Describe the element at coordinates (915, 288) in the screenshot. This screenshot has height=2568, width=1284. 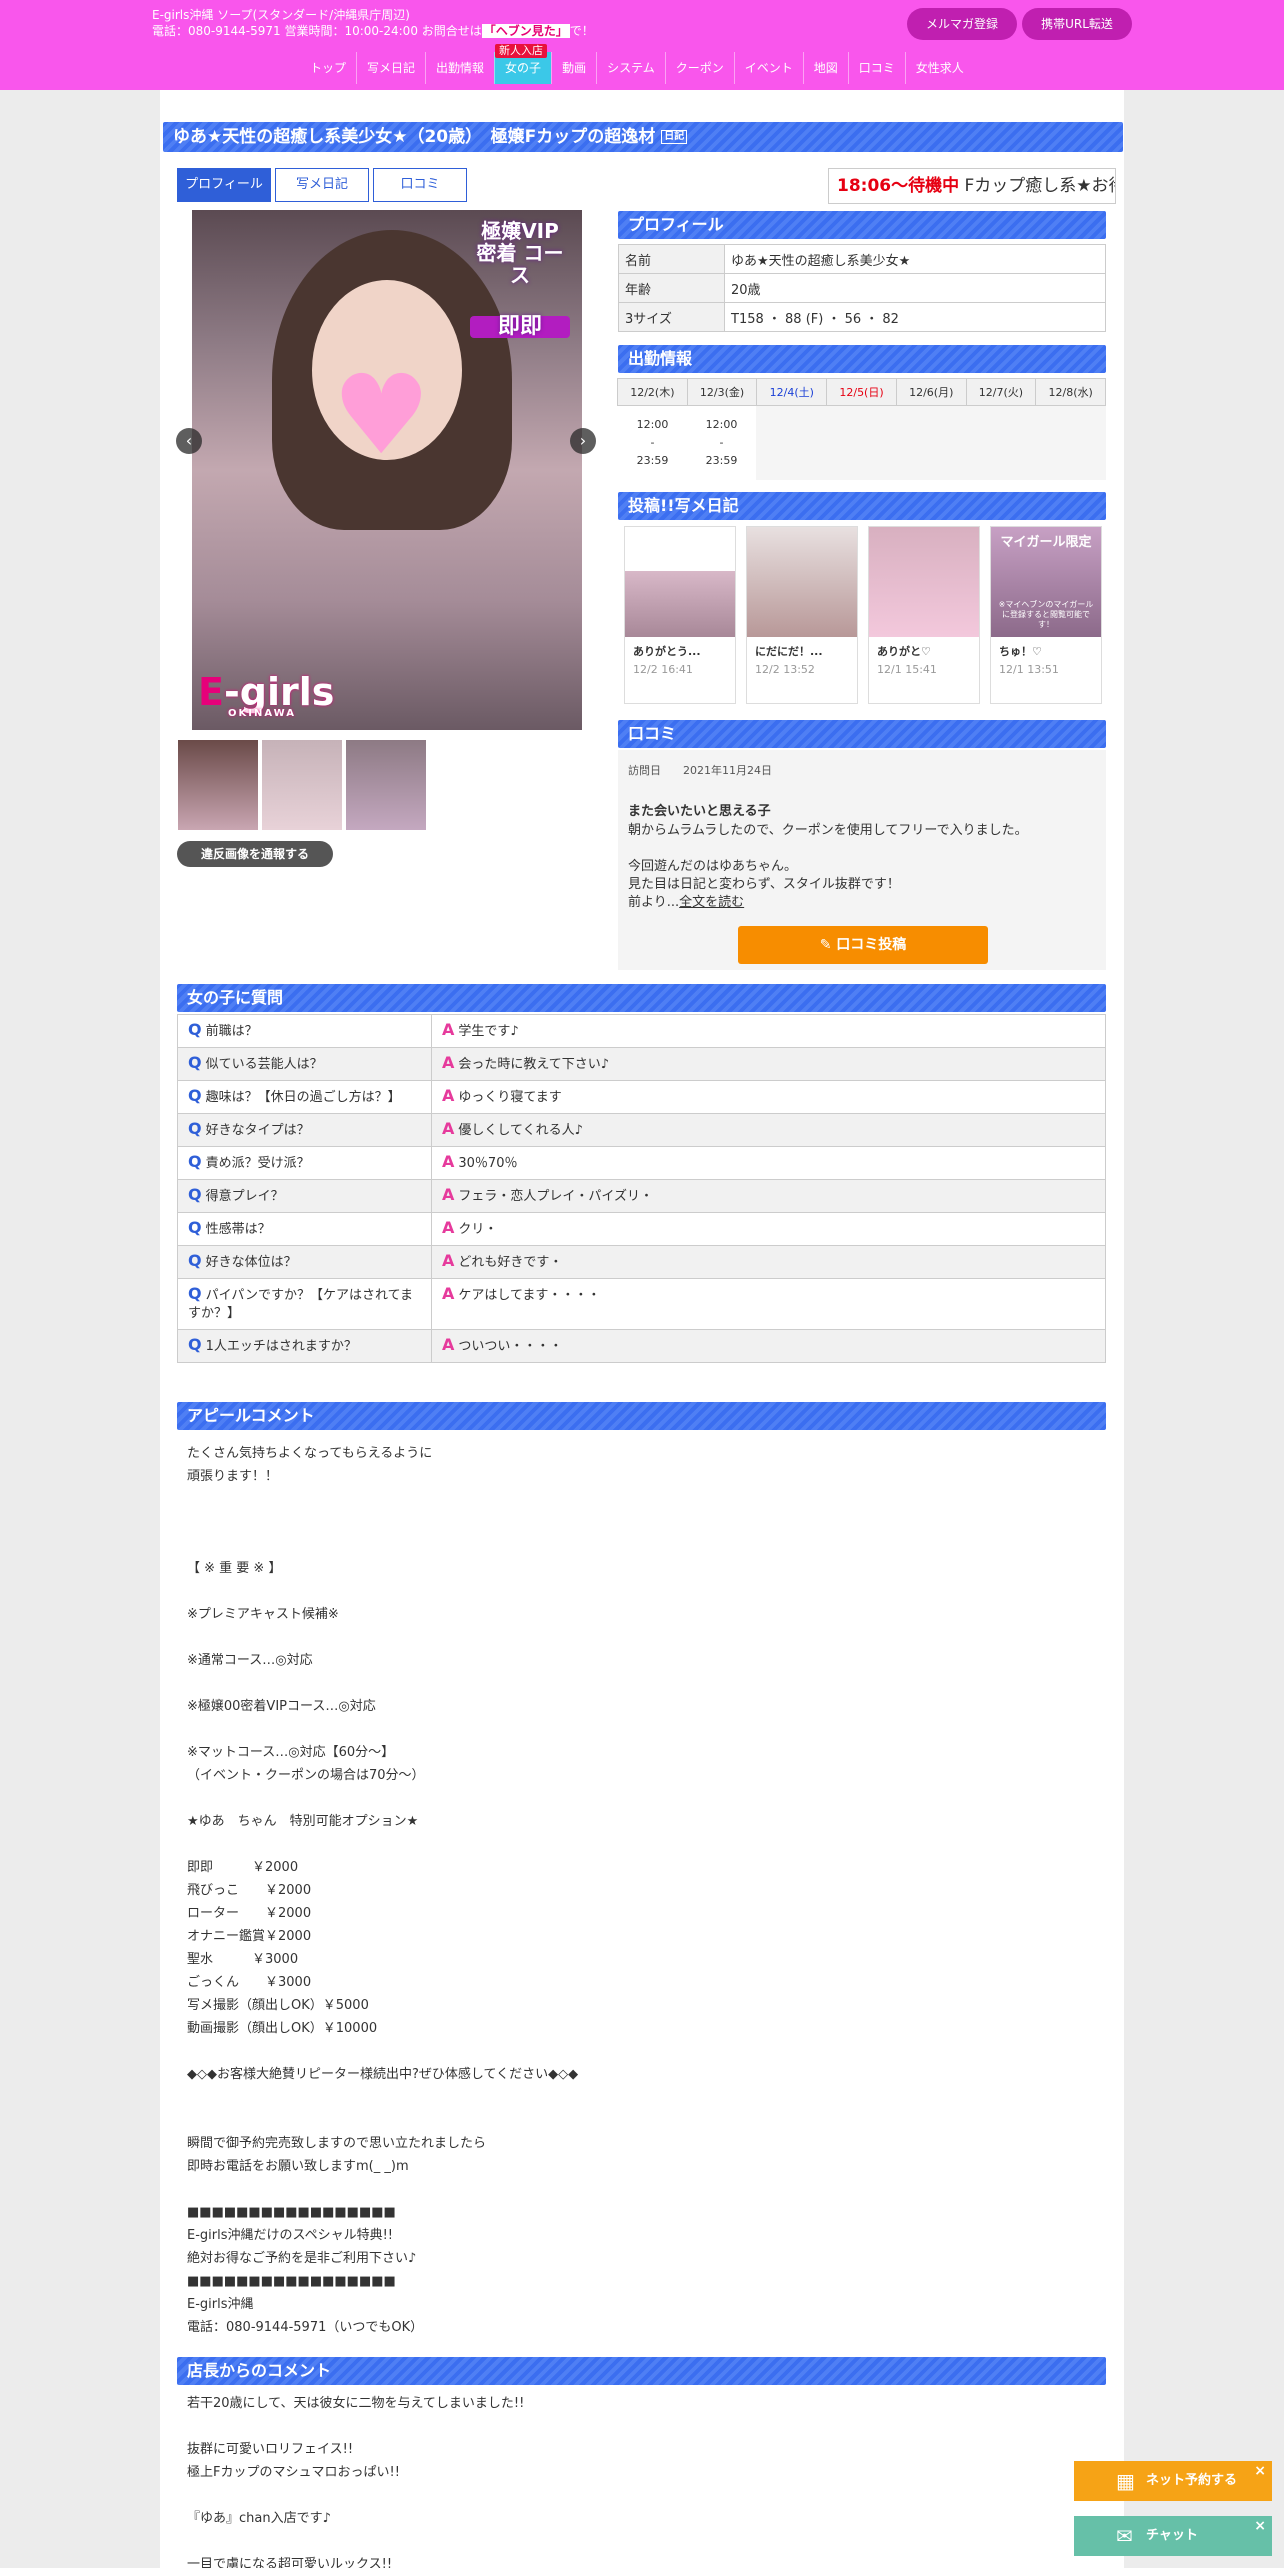
I see `profile-value: 20歳` at that location.